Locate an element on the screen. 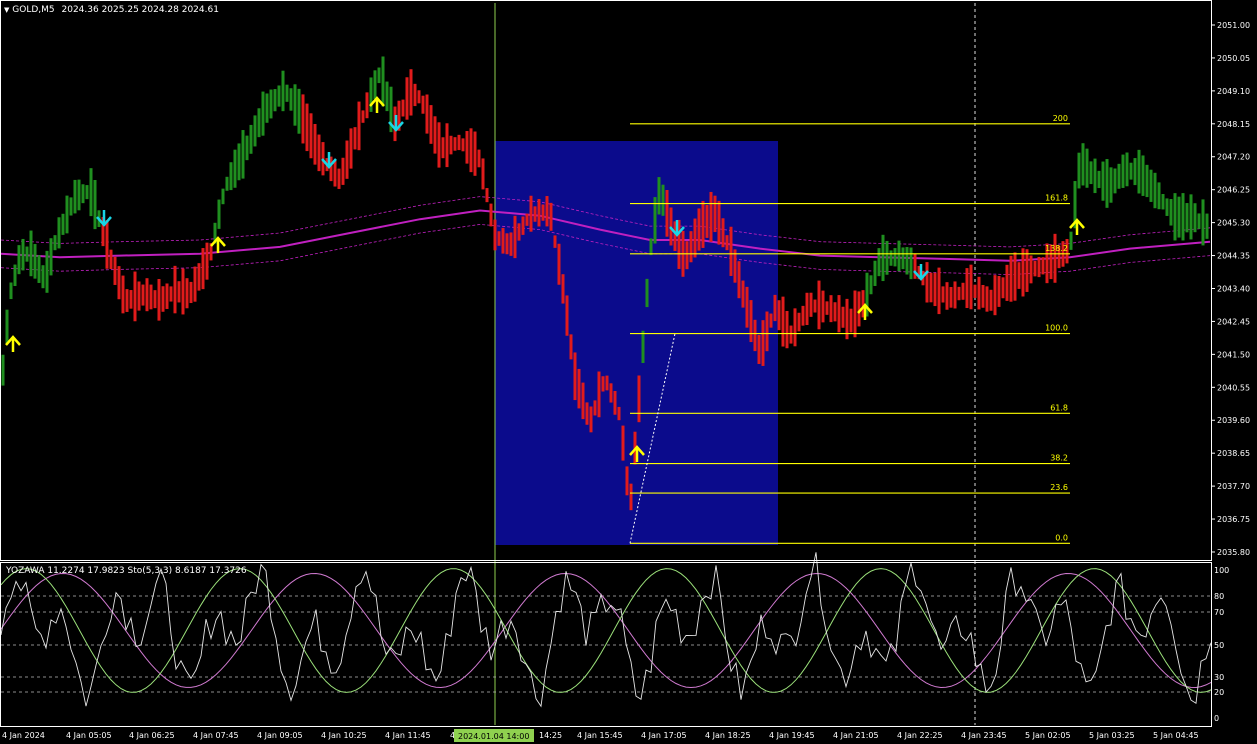 Image resolution: width=1257 pixels, height=744 pixels. price-label: 2037.70 is located at coordinates (1233, 486).